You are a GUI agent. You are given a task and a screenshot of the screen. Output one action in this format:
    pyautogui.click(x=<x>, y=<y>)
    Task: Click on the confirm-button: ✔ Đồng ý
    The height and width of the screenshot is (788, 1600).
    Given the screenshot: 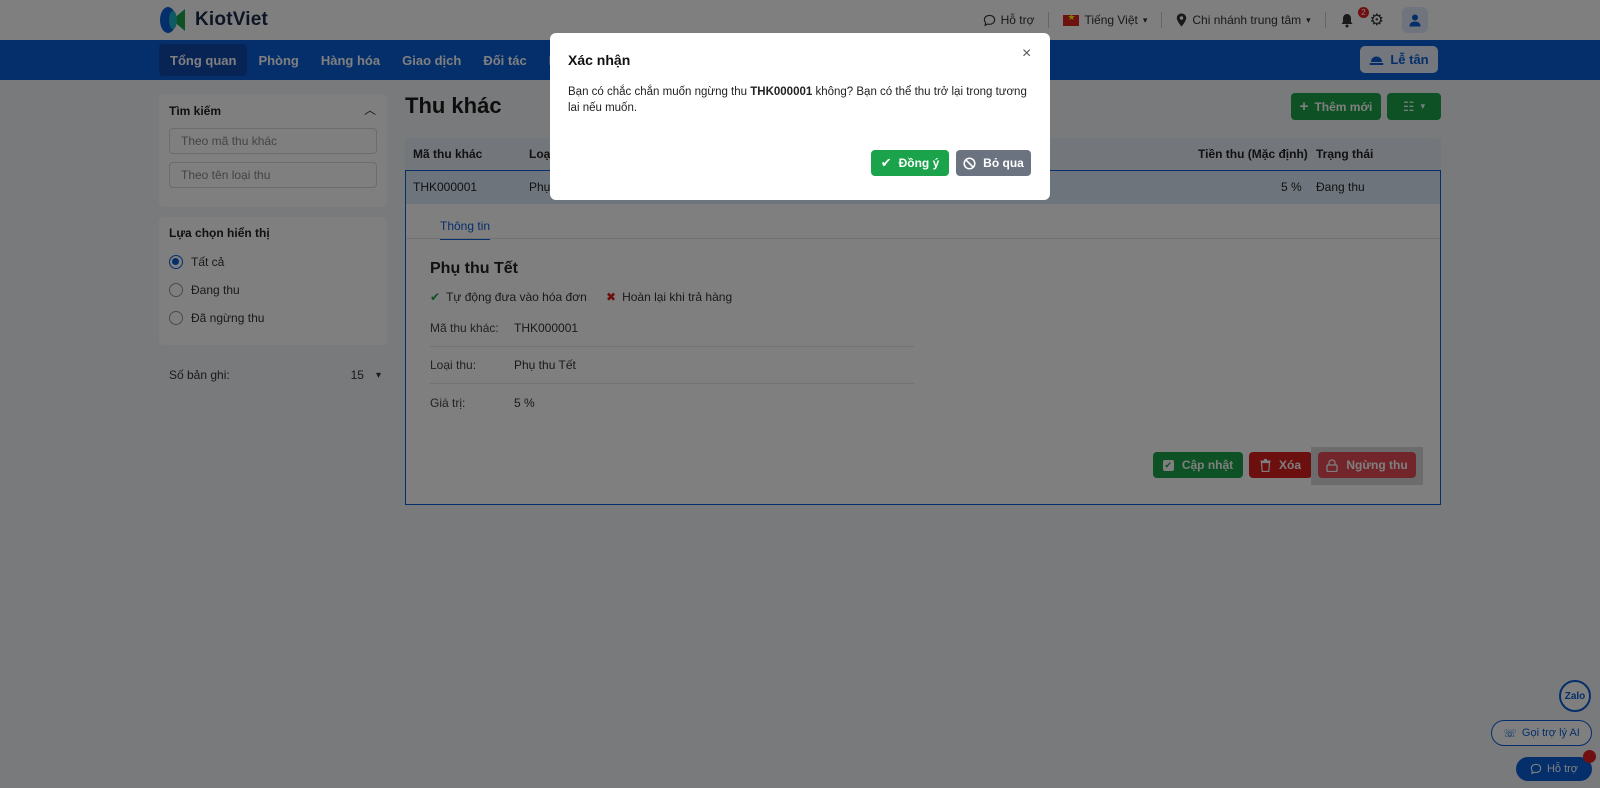 What is the action you would take?
    pyautogui.click(x=910, y=163)
    